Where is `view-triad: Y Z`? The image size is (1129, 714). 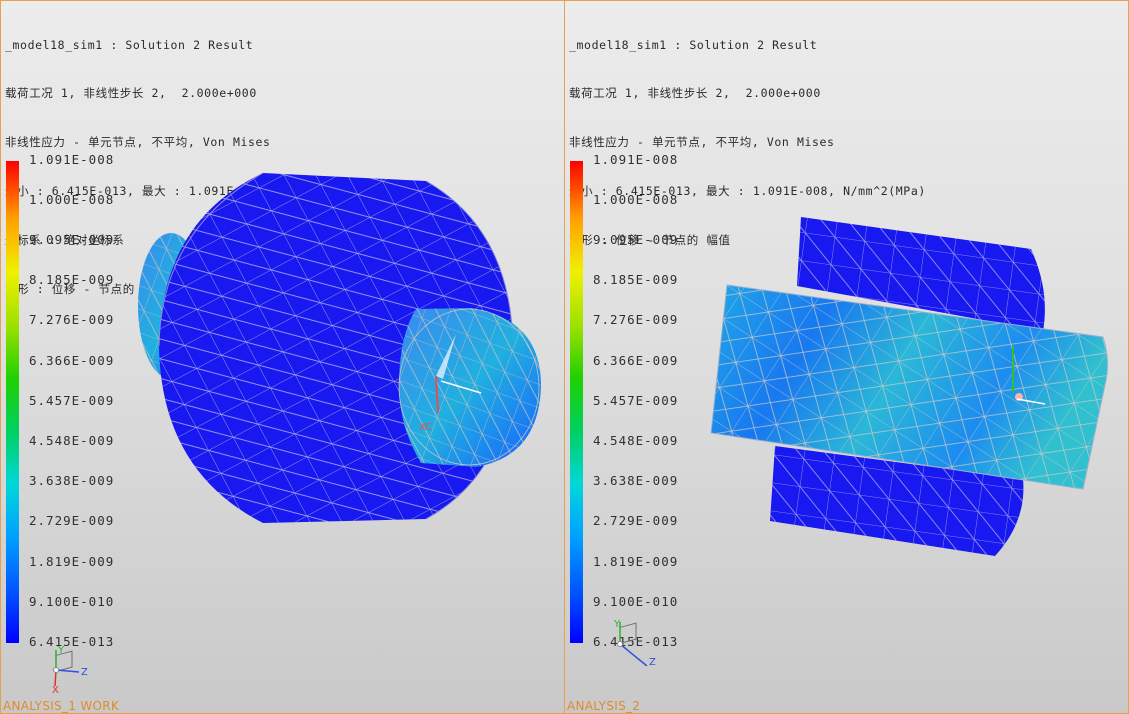 view-triad: Y Z is located at coordinates (633, 642).